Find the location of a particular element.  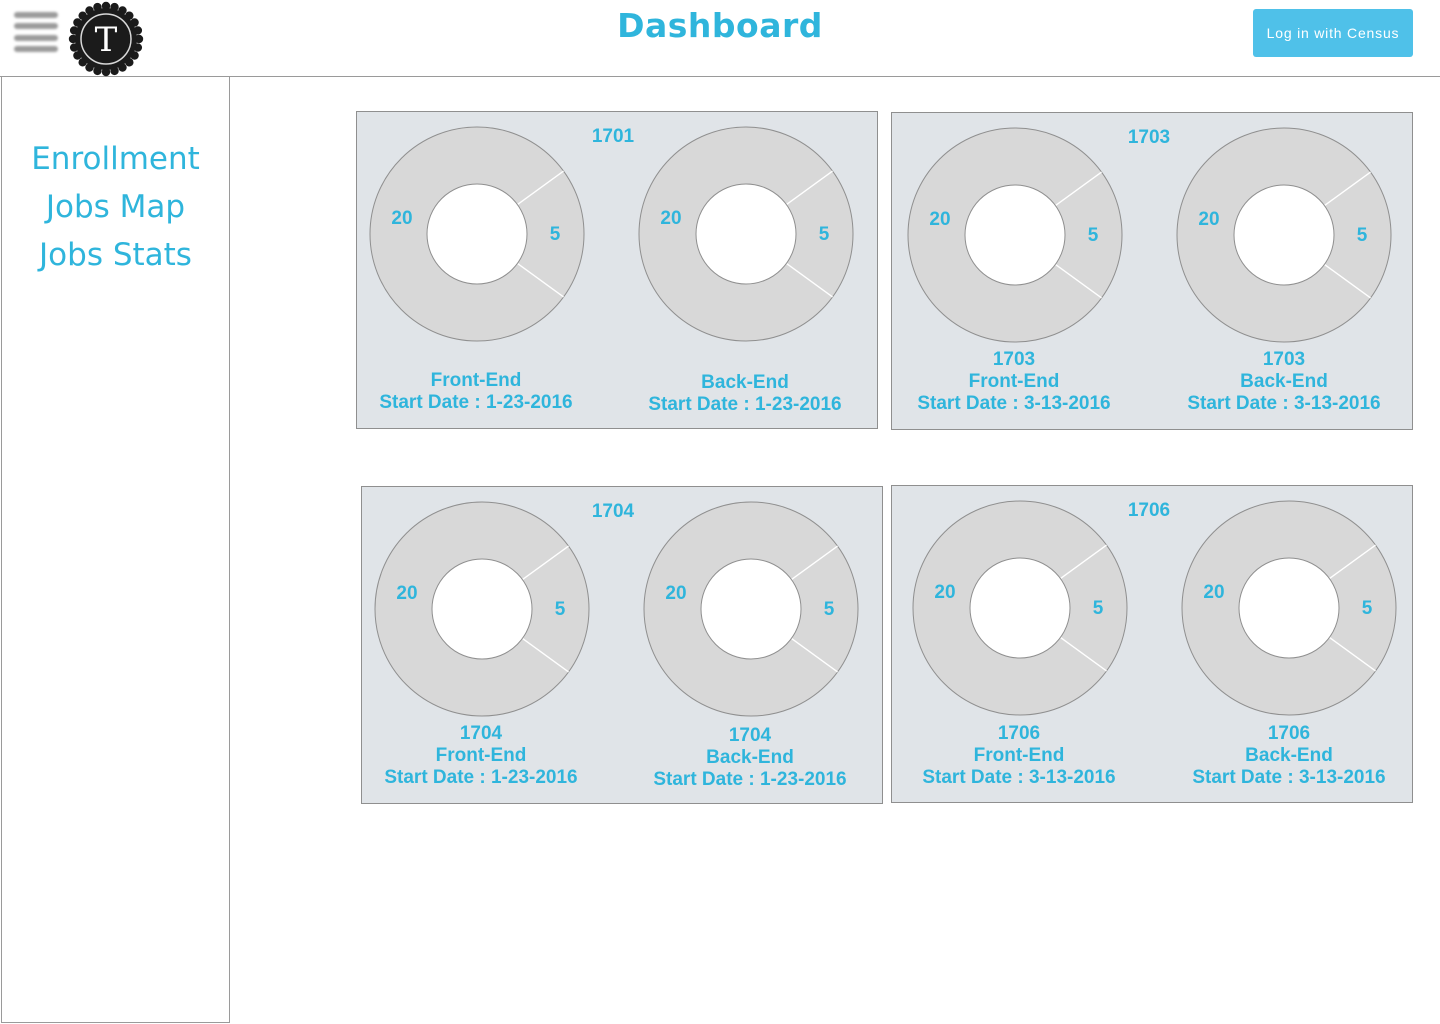

sidebar-item-jobs-map: Jobs Map is located at coordinates (115, 207).